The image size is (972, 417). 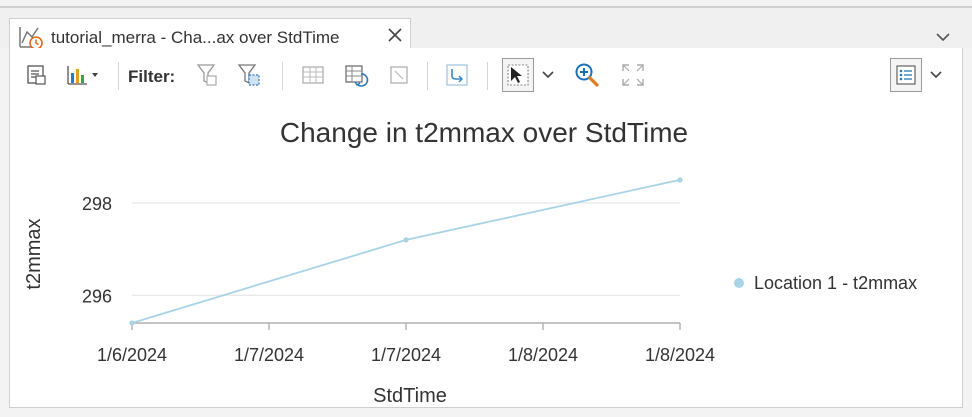 I want to click on dropdown-caret-icon, so click(x=95, y=75).